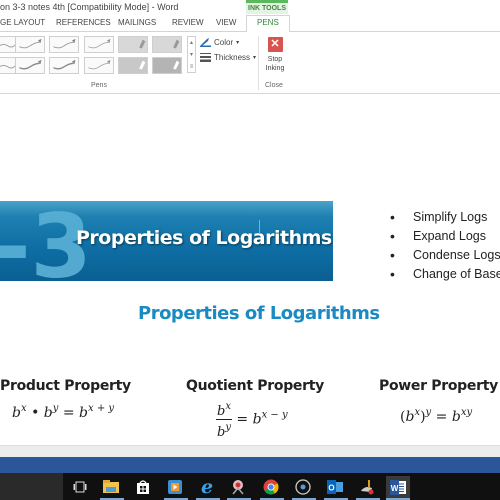  I want to click on taskbar-search-area, so click(31, 486).